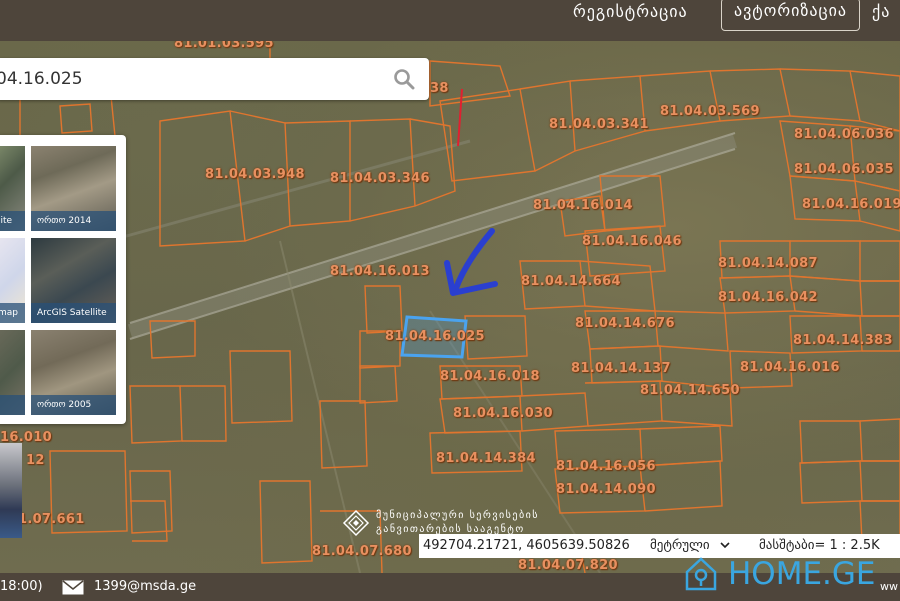  Describe the element at coordinates (490, 376) in the screenshot. I see `parcel-label: 81.04.16.018` at that location.